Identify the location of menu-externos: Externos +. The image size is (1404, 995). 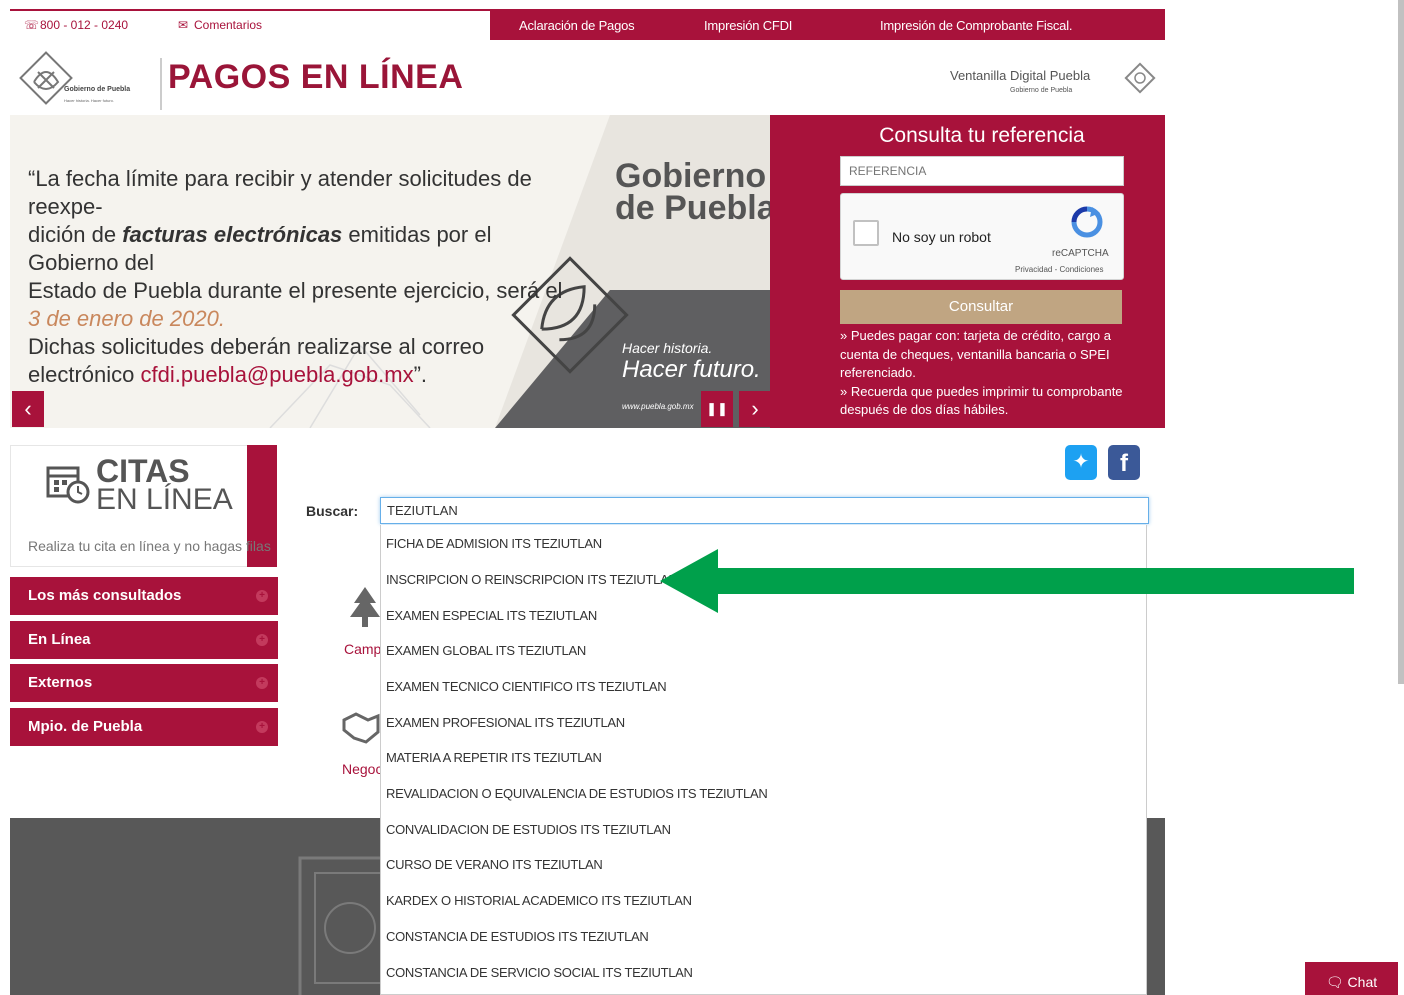
(144, 683).